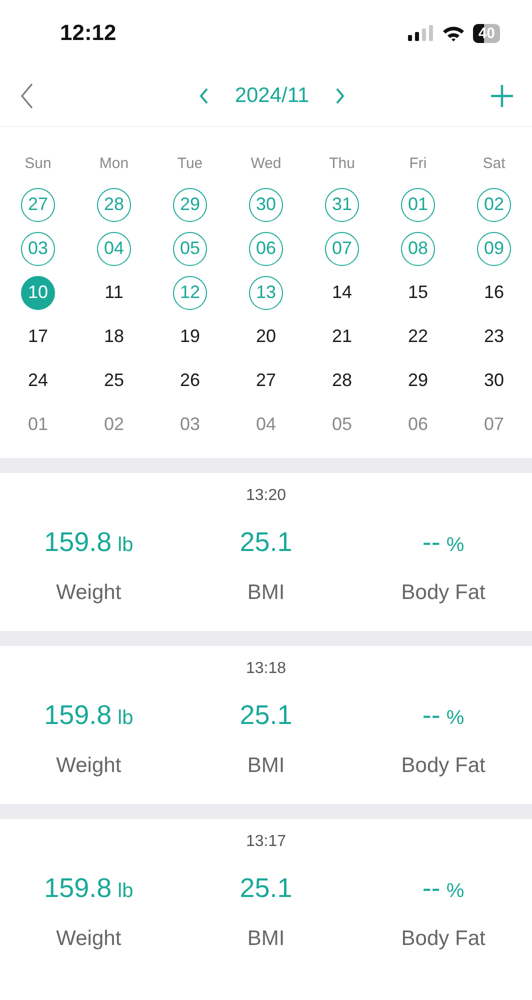  Describe the element at coordinates (114, 163) in the screenshot. I see `weekday-label: Mon` at that location.